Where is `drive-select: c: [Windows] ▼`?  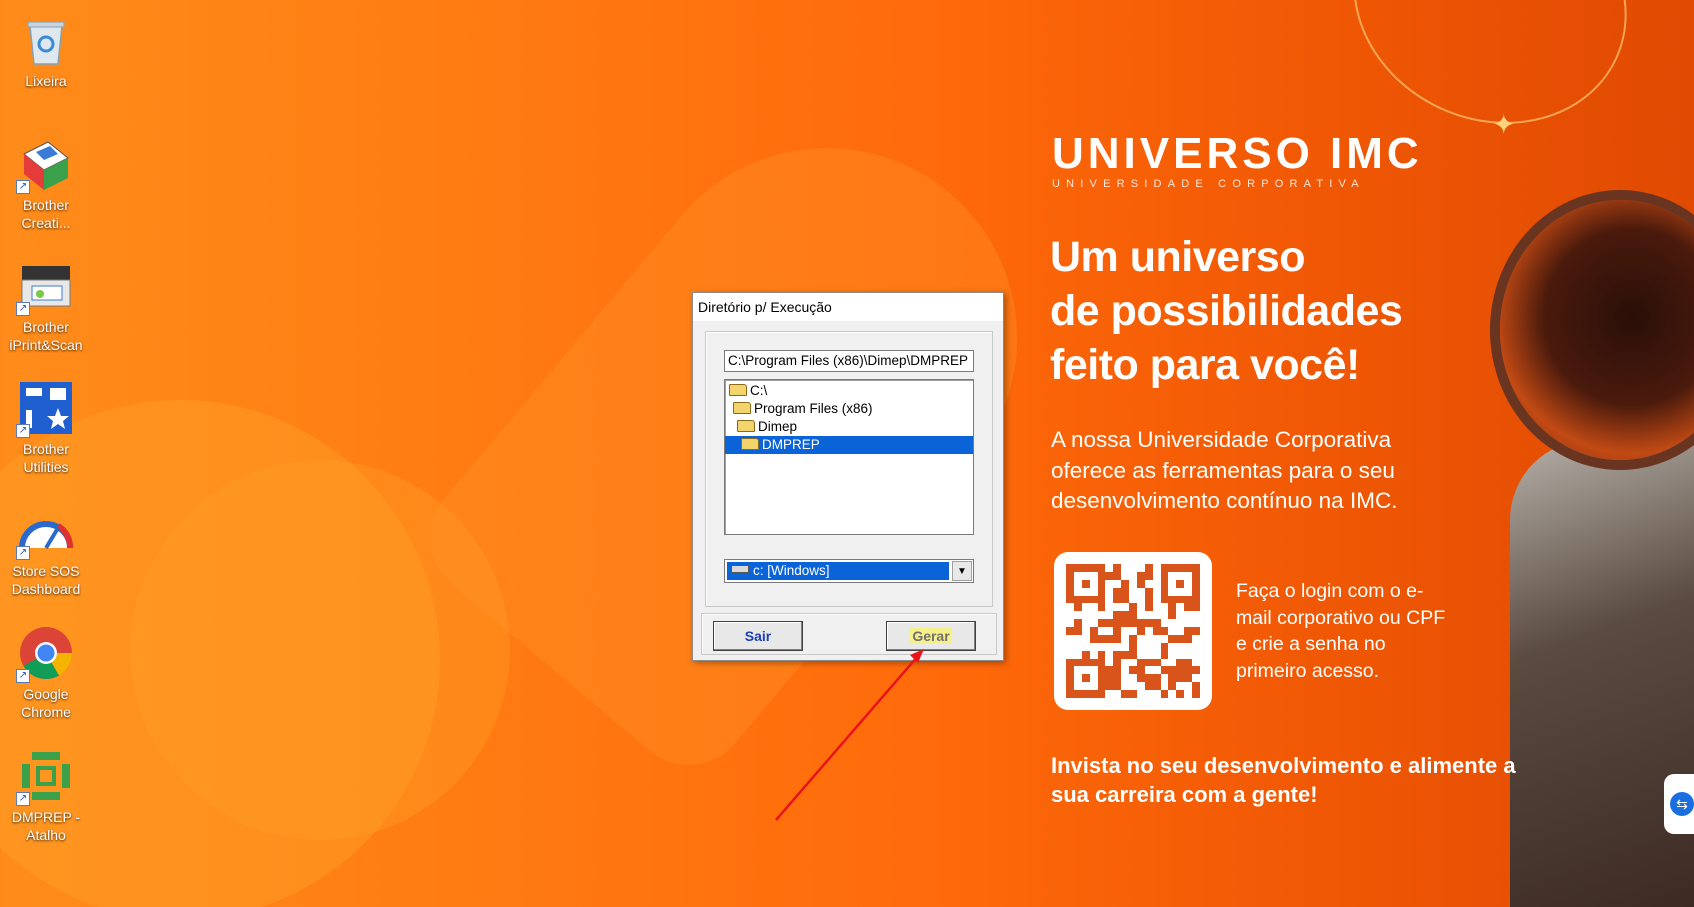
drive-select: c: [Windows] ▼ is located at coordinates (849, 571).